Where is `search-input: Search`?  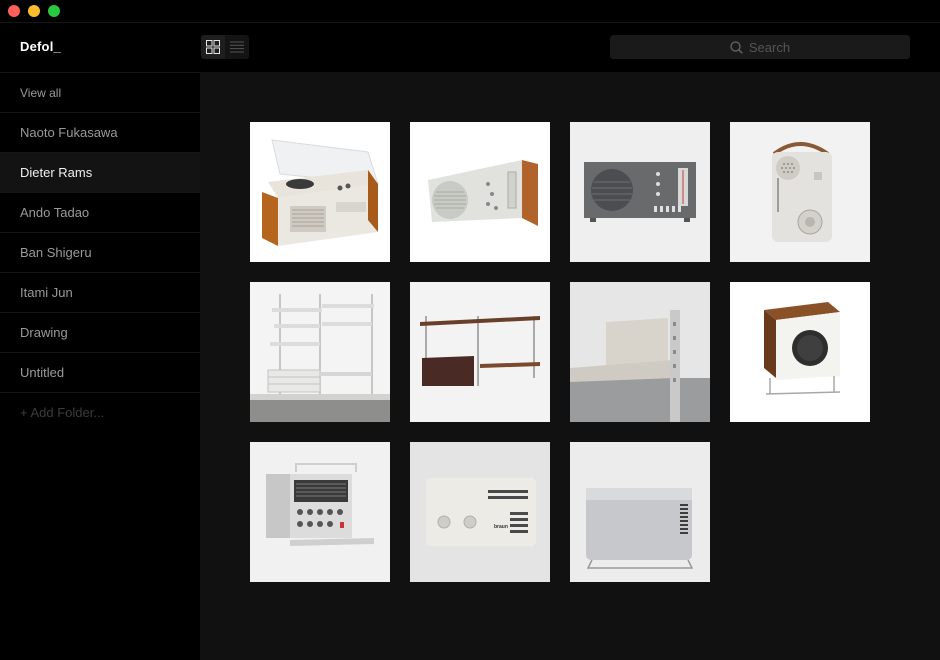
search-input: Search is located at coordinates (760, 47).